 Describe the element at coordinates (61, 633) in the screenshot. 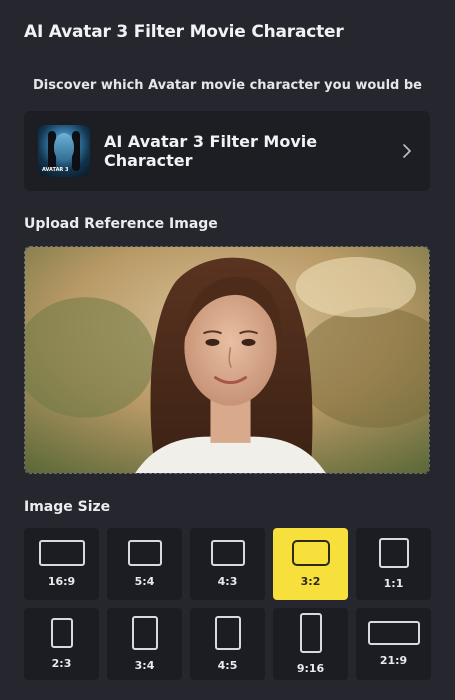

I see `ratio-2-3-icon` at that location.